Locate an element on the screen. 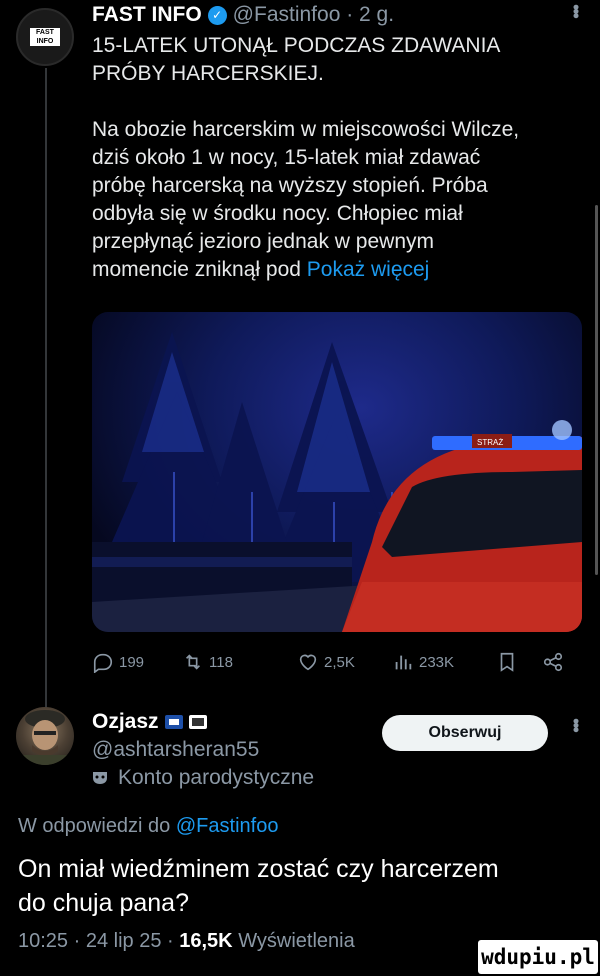 Image resolution: width=600 pixels, height=976 pixels. scrollbar is located at coordinates (596, 390).